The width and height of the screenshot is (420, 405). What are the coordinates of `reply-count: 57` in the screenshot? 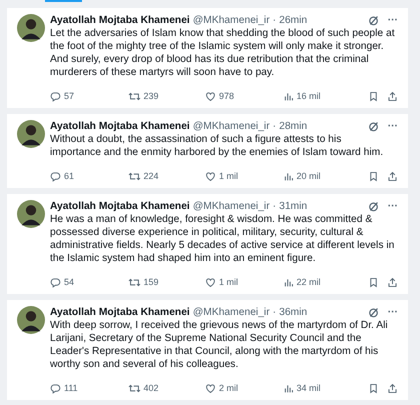 It's located at (69, 96).